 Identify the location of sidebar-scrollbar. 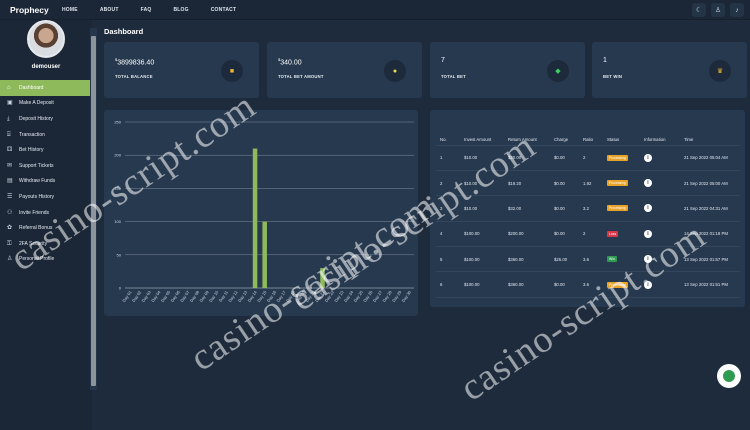
(93, 209).